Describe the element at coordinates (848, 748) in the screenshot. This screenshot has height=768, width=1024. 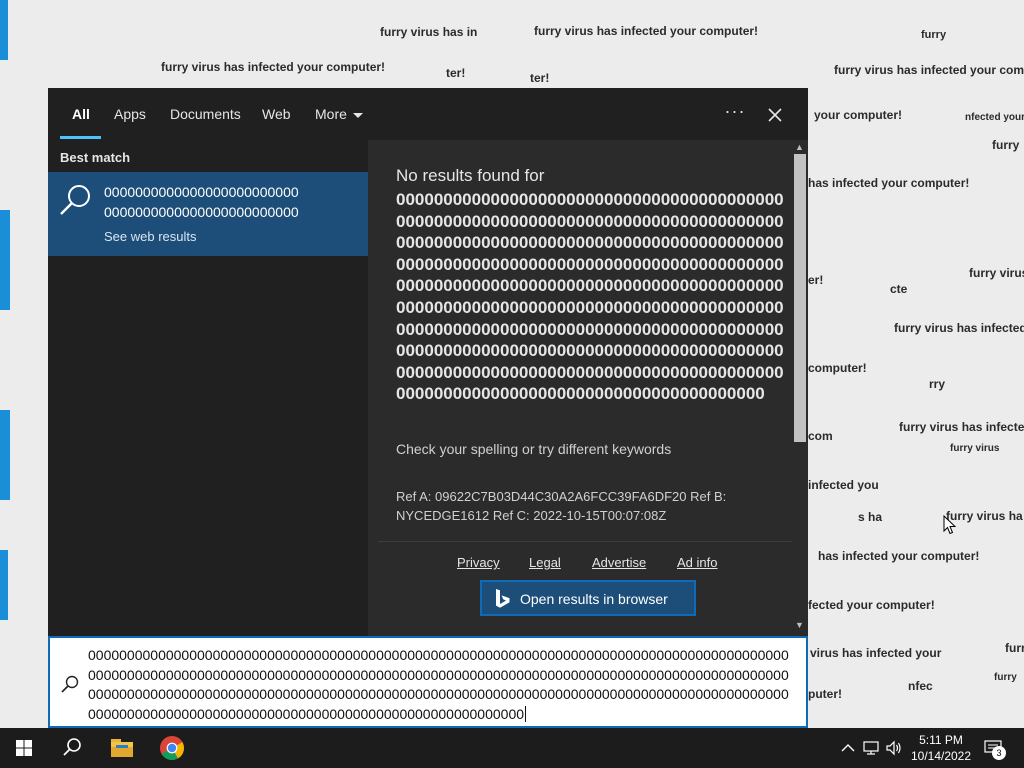
I see `chevron-up-icon` at that location.